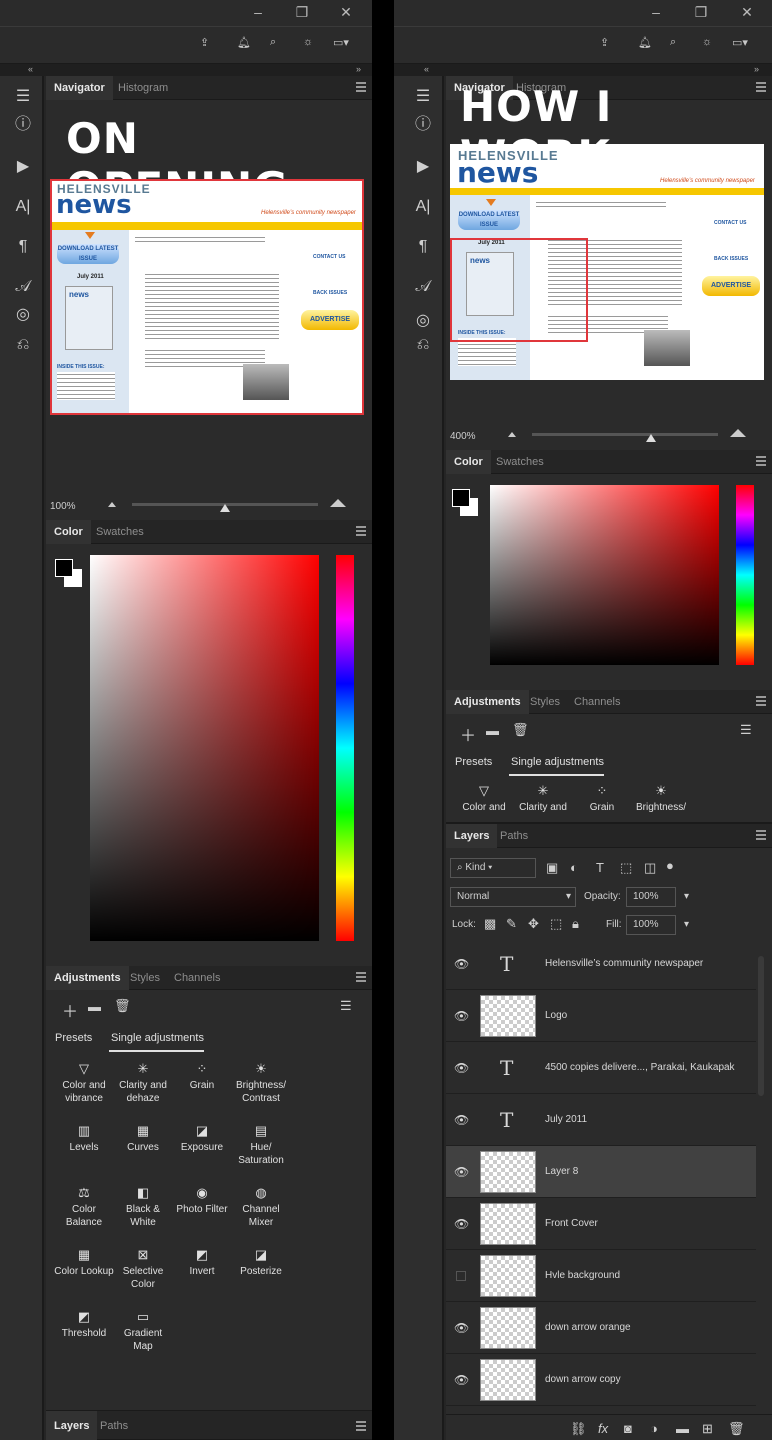 This screenshot has width=772, height=1440. I want to click on layer-row: 👁︎ down arrow copy, so click(601, 1380).